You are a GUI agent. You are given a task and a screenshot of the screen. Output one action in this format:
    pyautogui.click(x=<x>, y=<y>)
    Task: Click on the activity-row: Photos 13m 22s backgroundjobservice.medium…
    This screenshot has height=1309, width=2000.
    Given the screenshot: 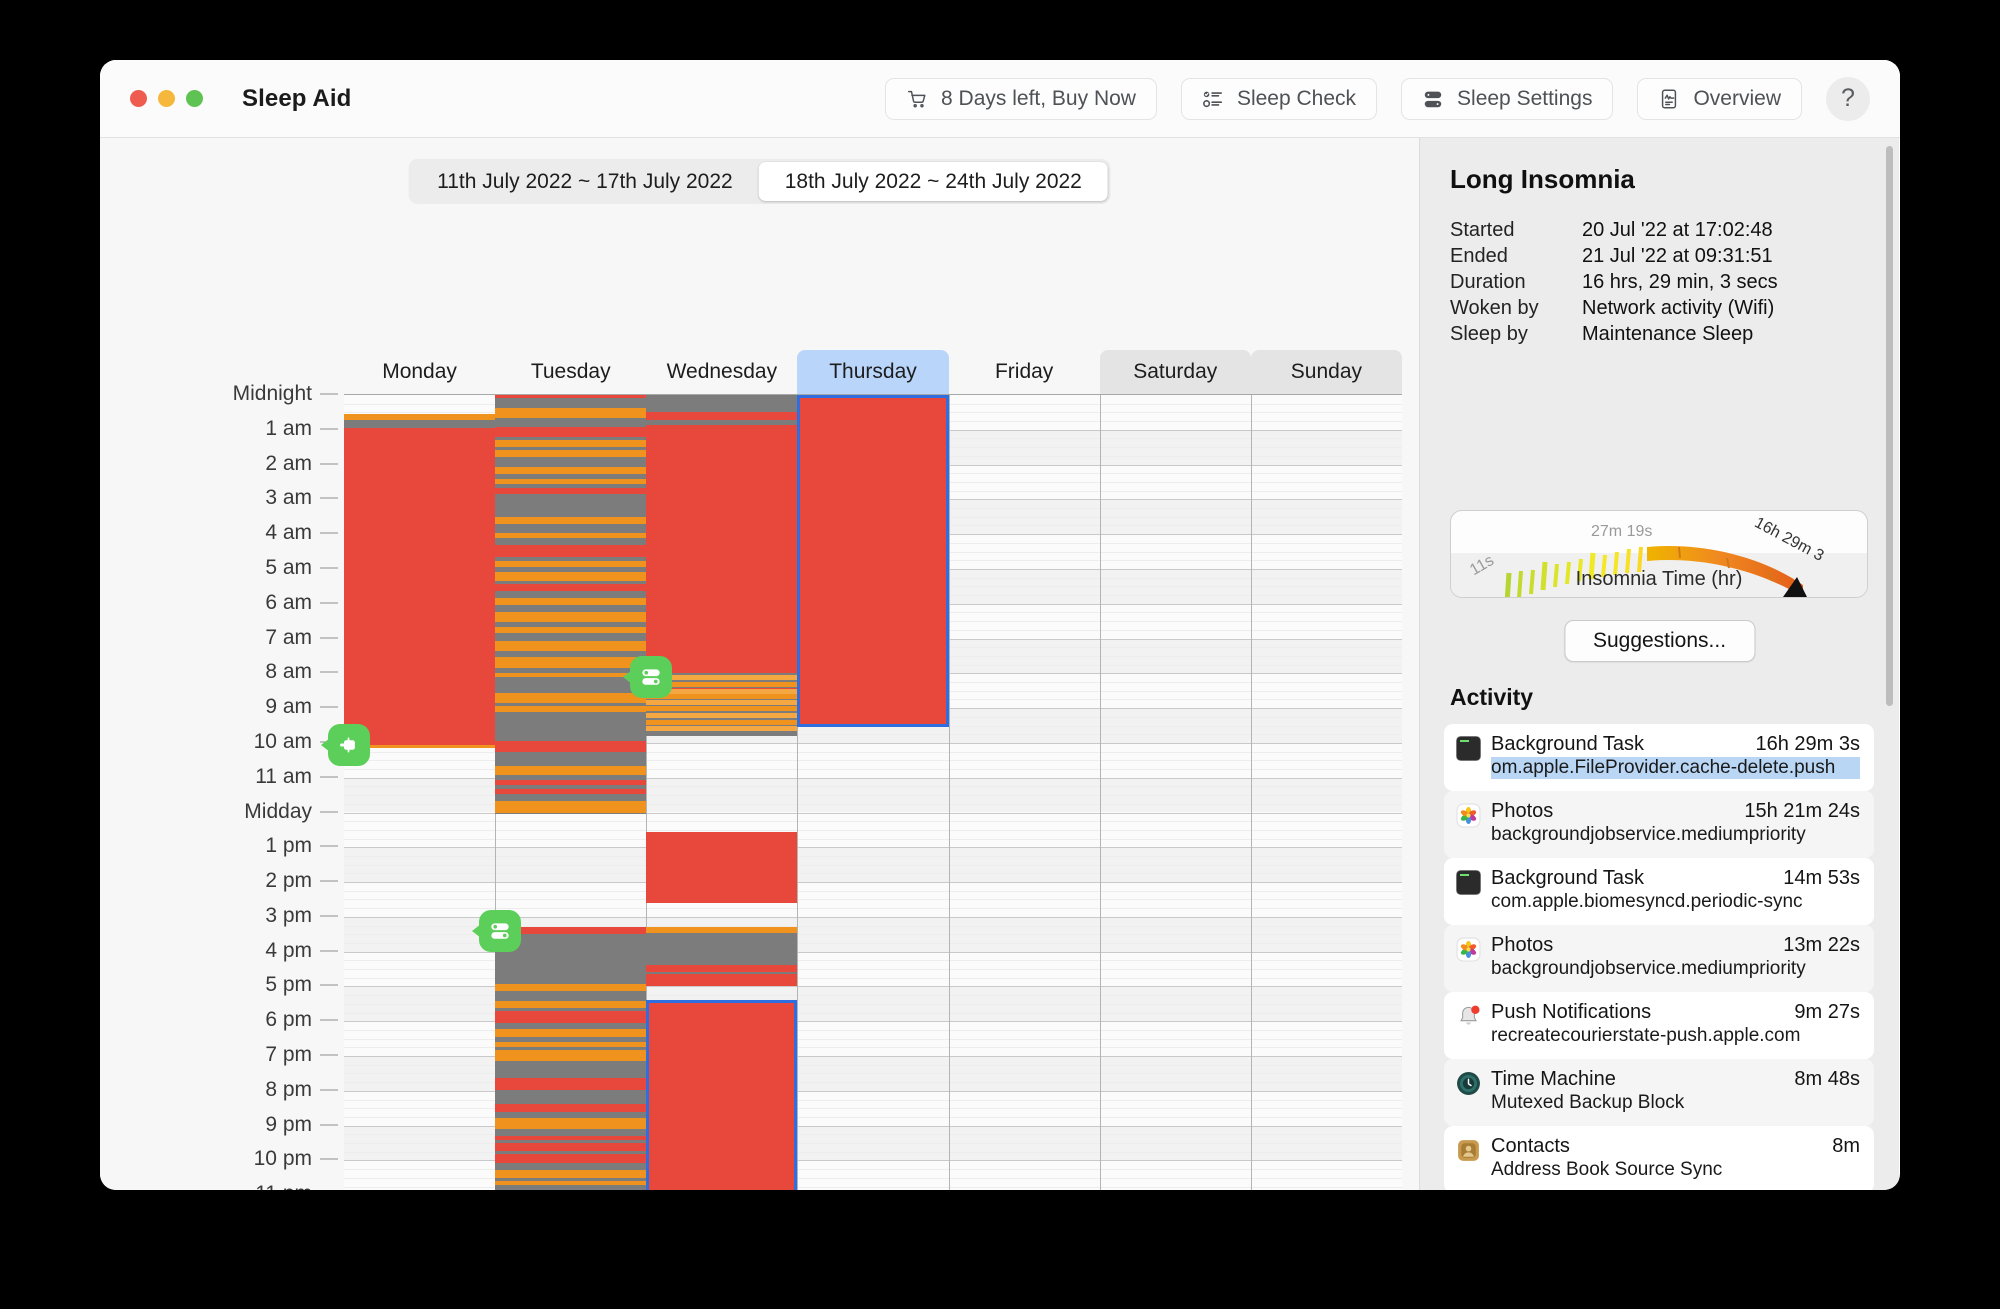 What is the action you would take?
    pyautogui.click(x=1659, y=958)
    